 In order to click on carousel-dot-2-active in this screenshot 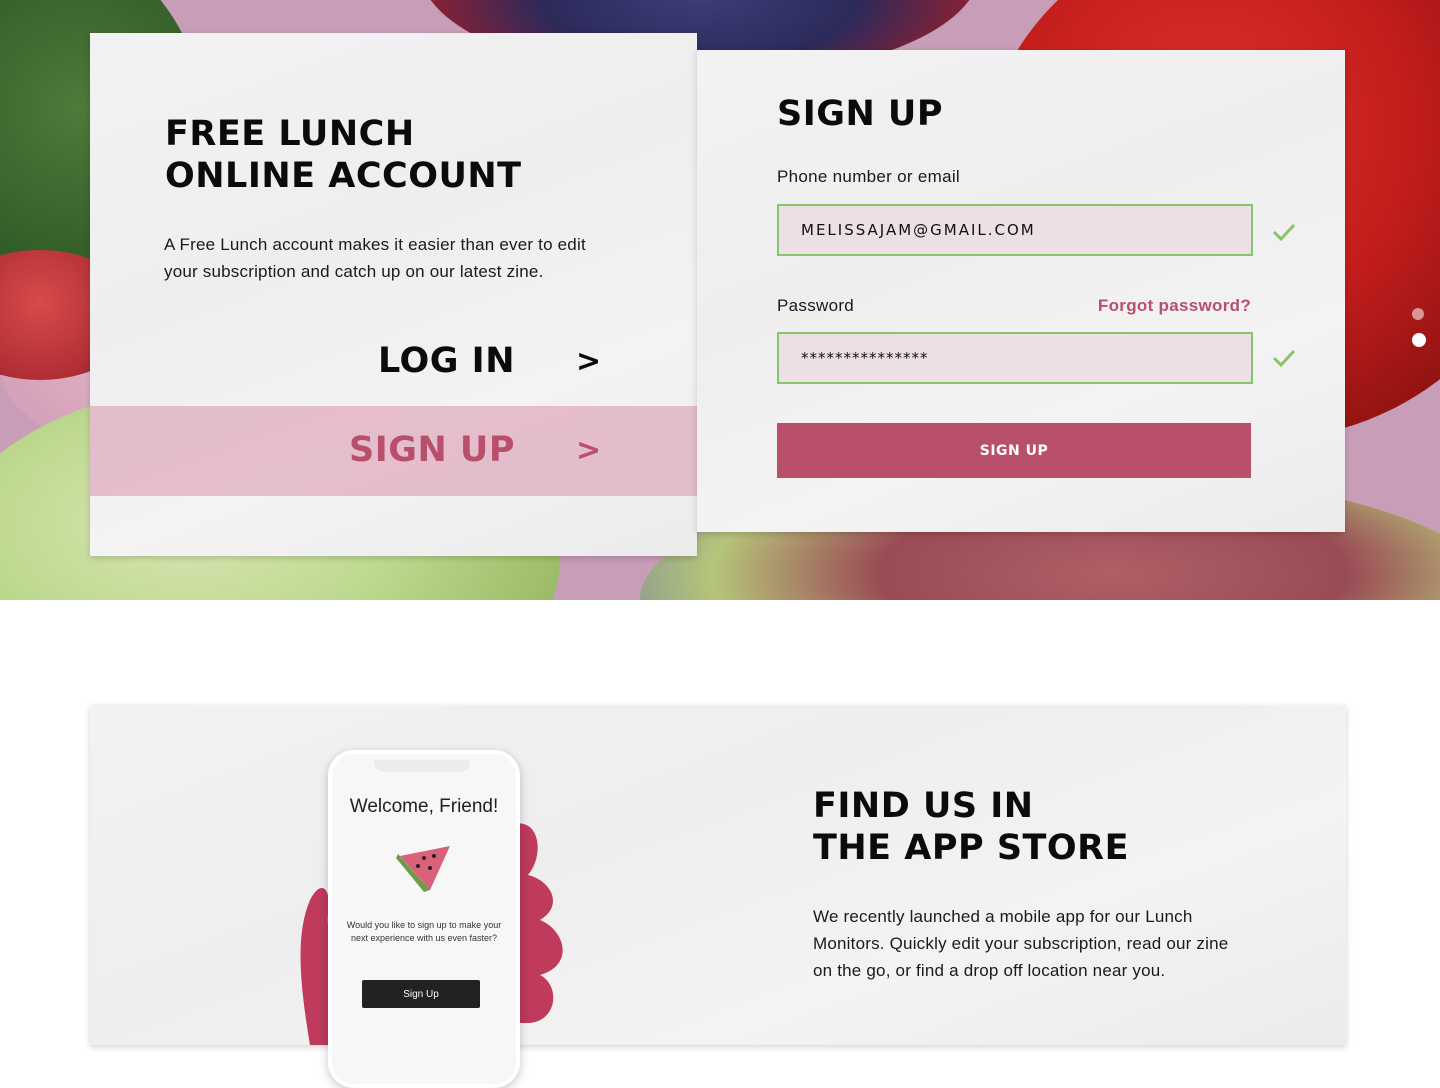, I will do `click(1419, 340)`.